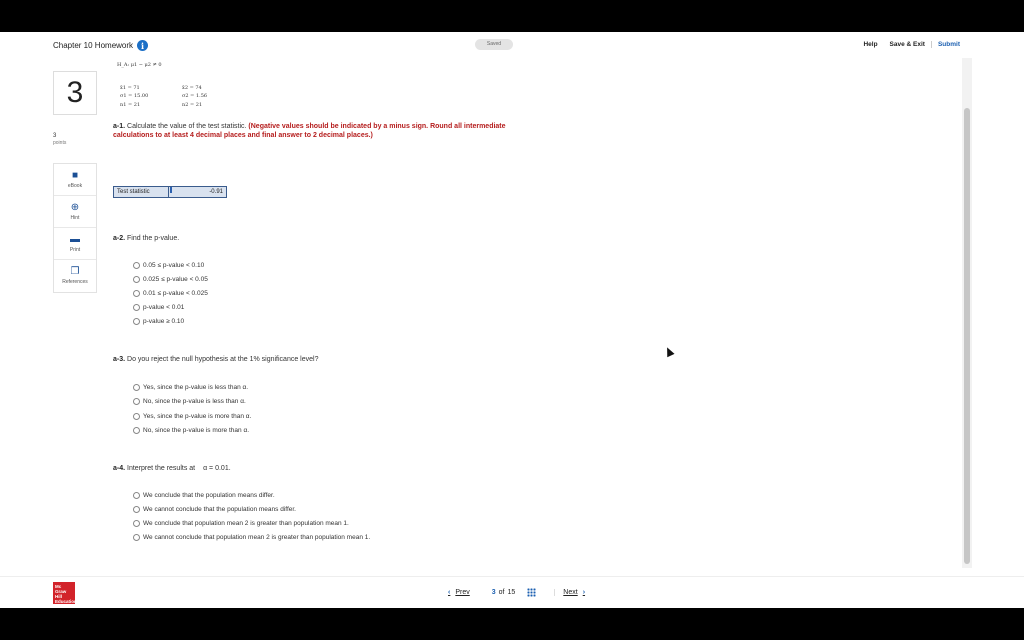 Image resolution: width=1024 pixels, height=640 pixels. I want to click on points-label: points, so click(60, 143).